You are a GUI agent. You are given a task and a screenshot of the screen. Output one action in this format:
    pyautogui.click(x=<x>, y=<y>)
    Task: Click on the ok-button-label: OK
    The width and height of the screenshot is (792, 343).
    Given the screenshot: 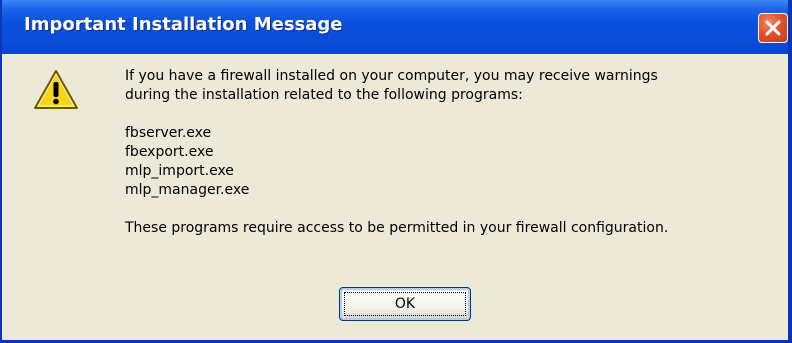 What is the action you would take?
    pyautogui.click(x=405, y=304)
    